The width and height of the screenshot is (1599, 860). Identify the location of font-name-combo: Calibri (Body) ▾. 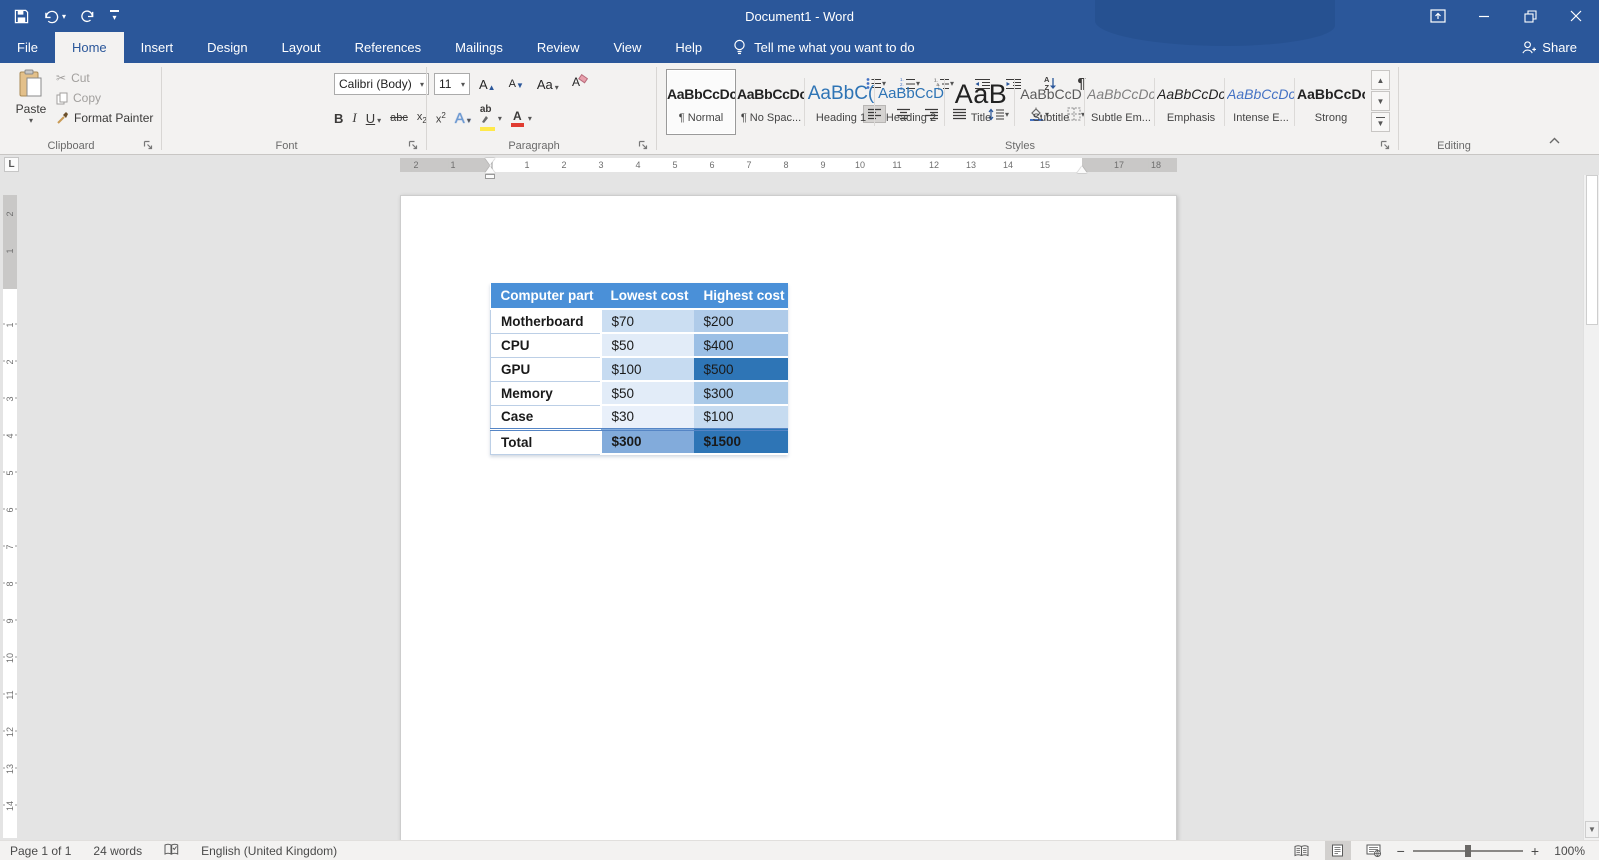
(381, 84).